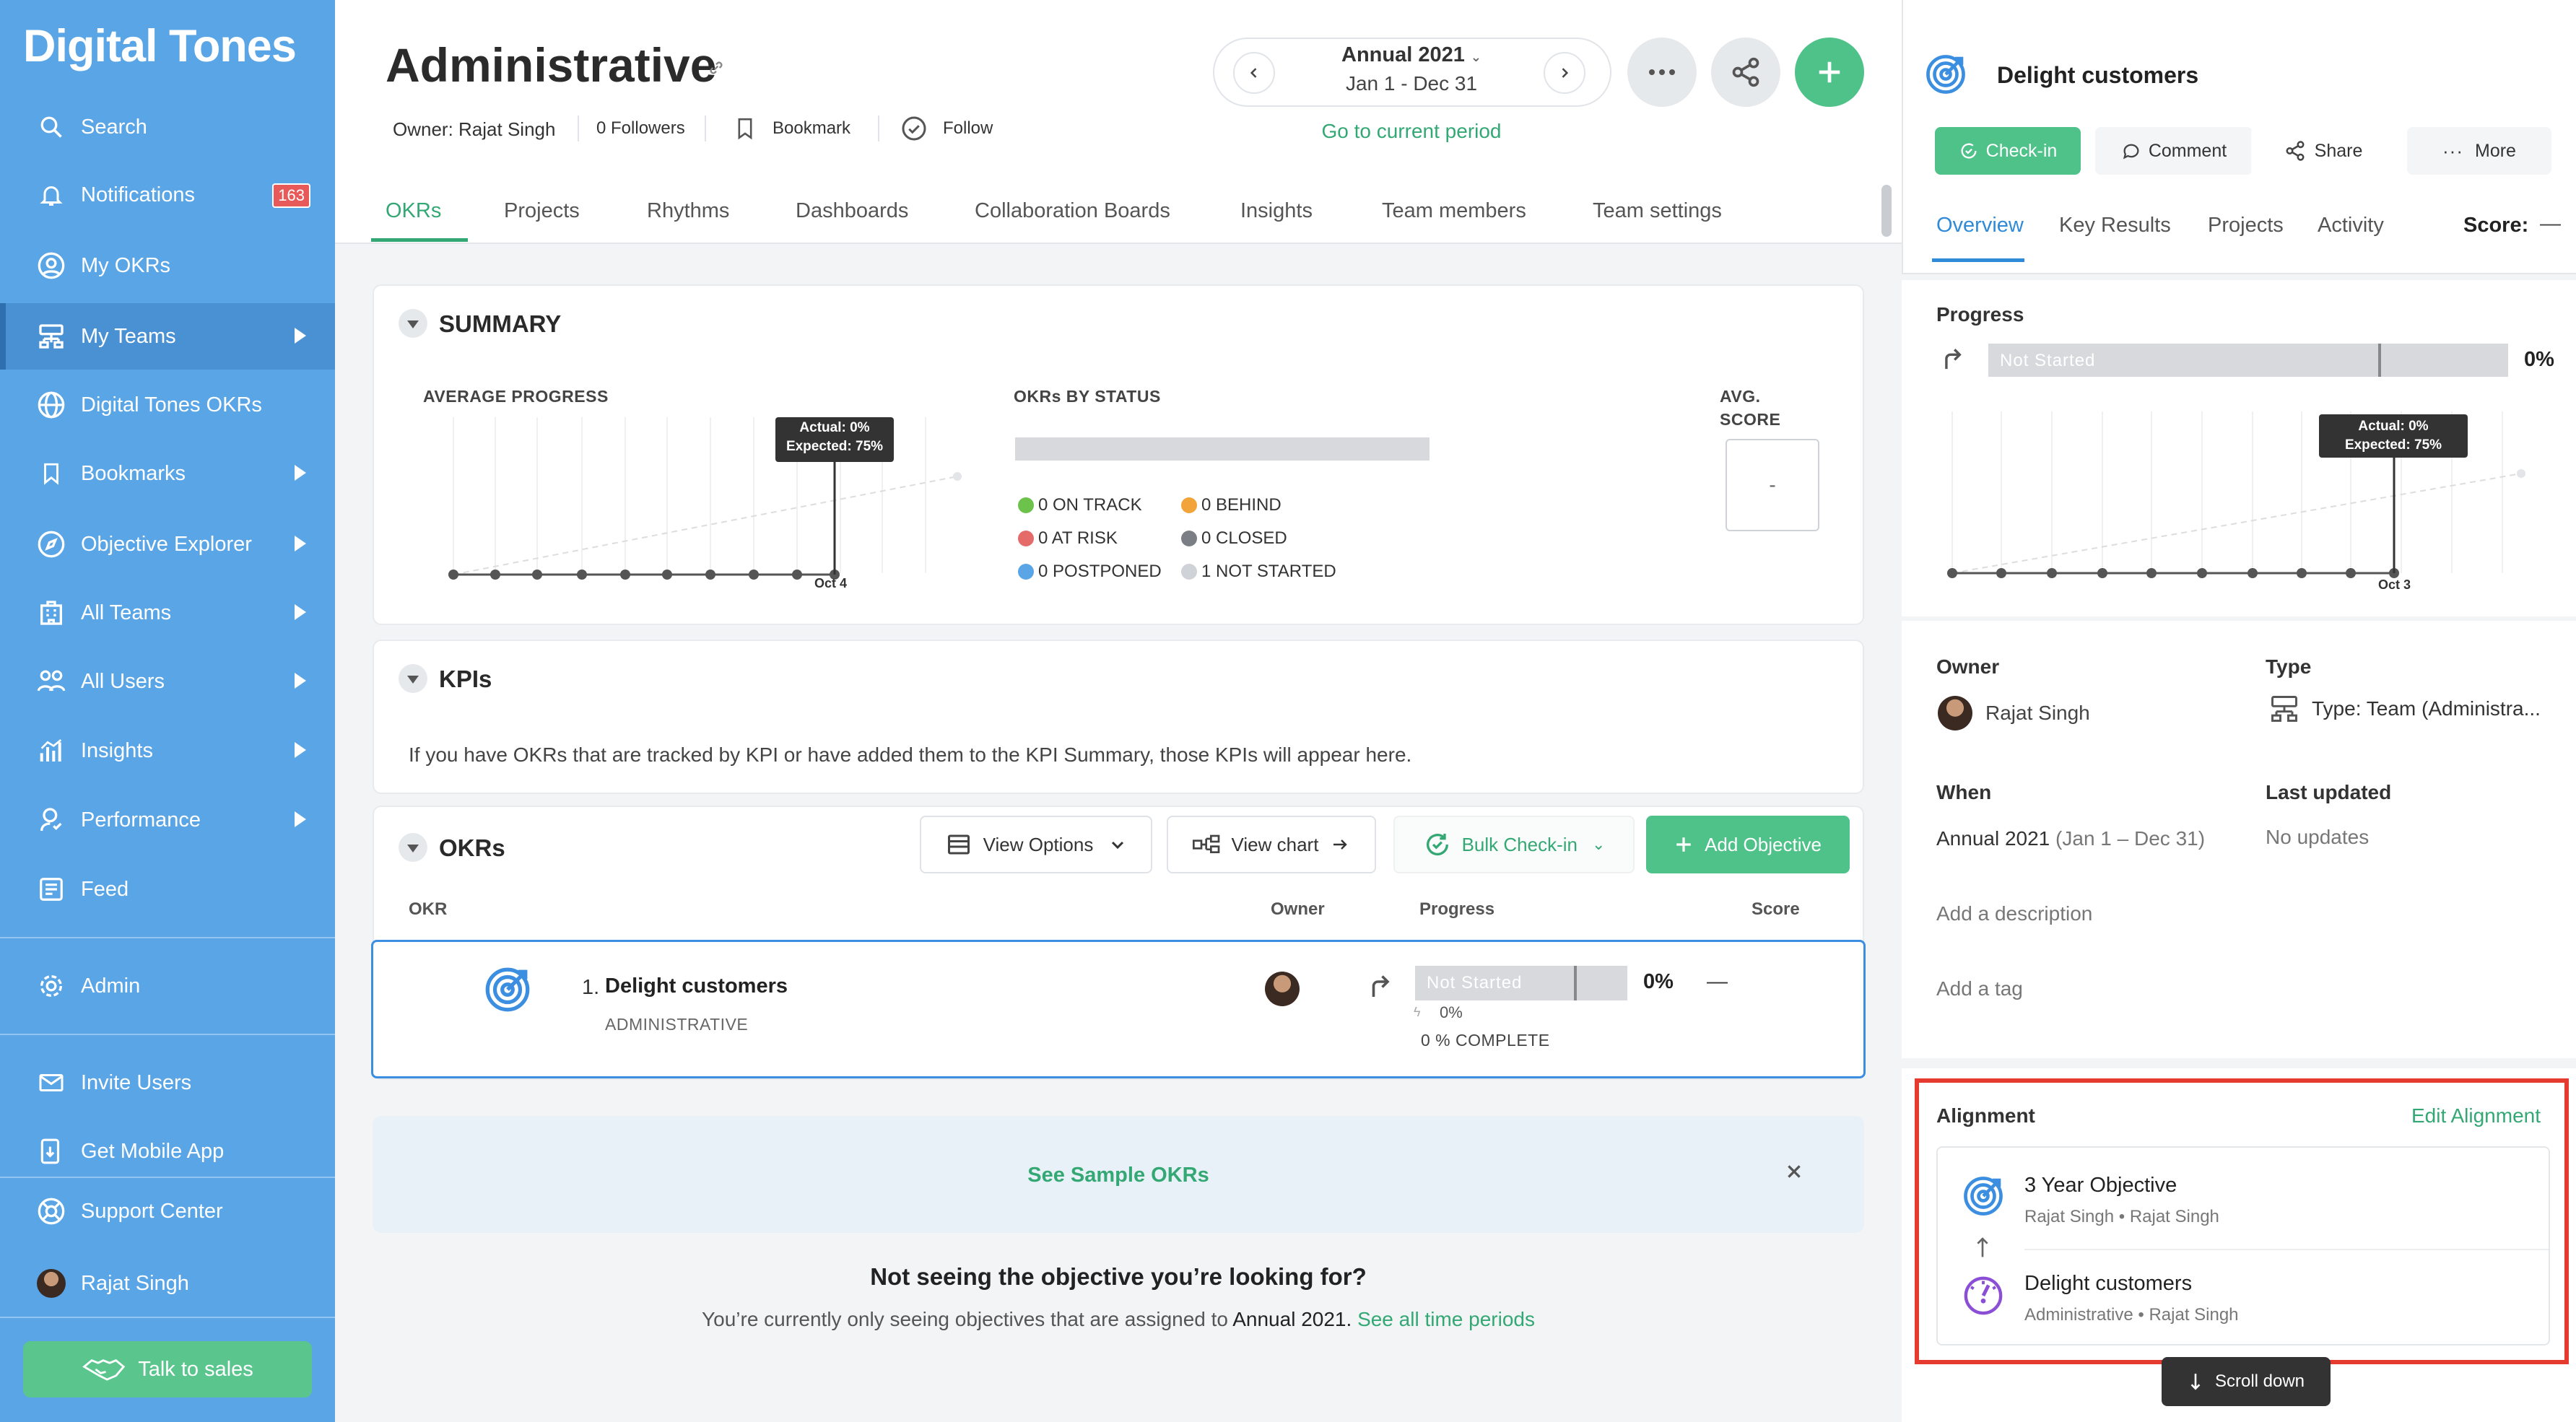 This screenshot has width=2576, height=1422. Describe the element at coordinates (914, 128) in the screenshot. I see `check-circle-icon` at that location.